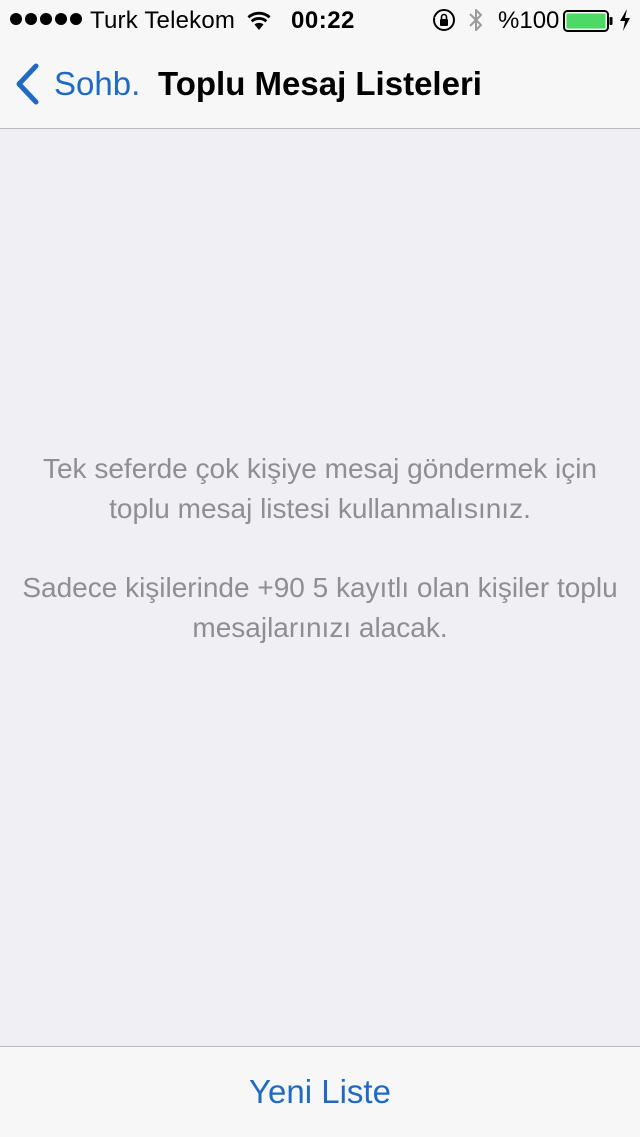 This screenshot has width=640, height=1137. What do you see at coordinates (323, 20) in the screenshot?
I see `clock: 00:22` at bounding box center [323, 20].